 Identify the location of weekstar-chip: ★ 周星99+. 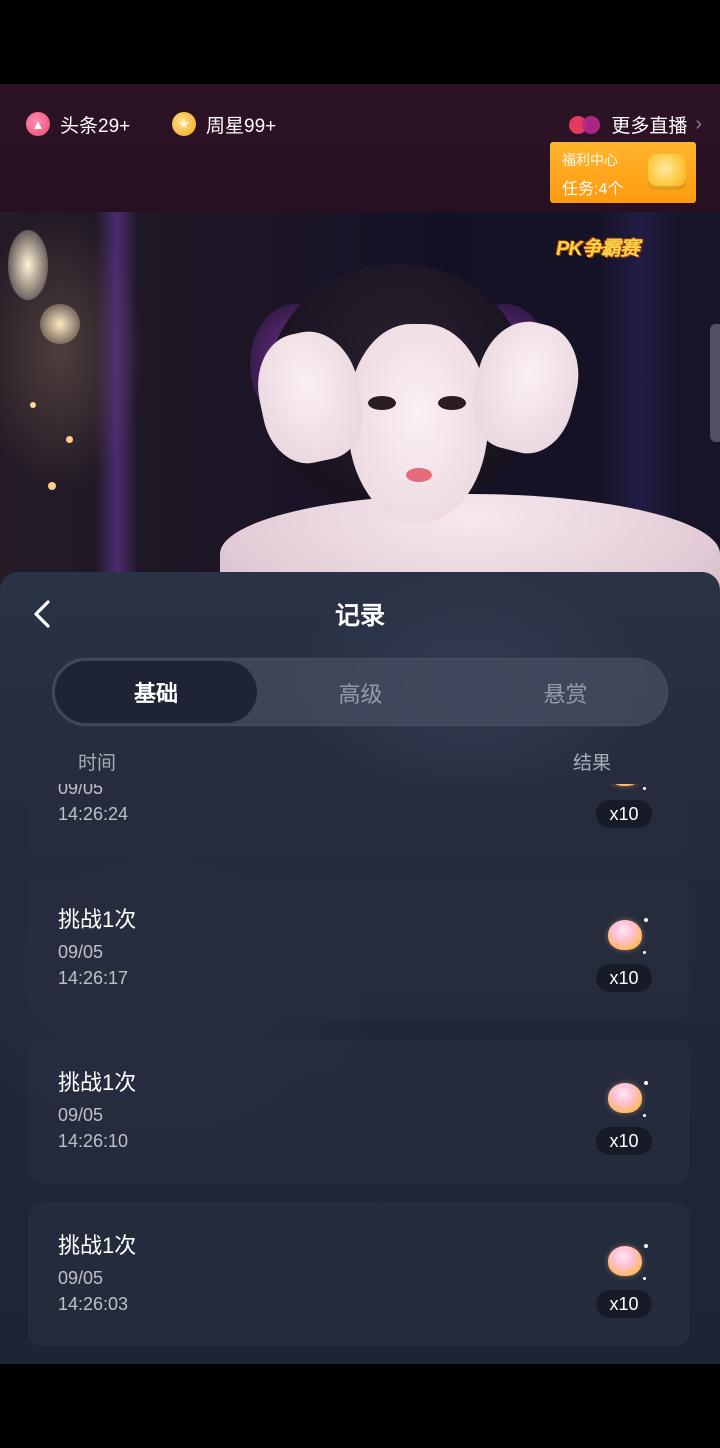
(224, 124).